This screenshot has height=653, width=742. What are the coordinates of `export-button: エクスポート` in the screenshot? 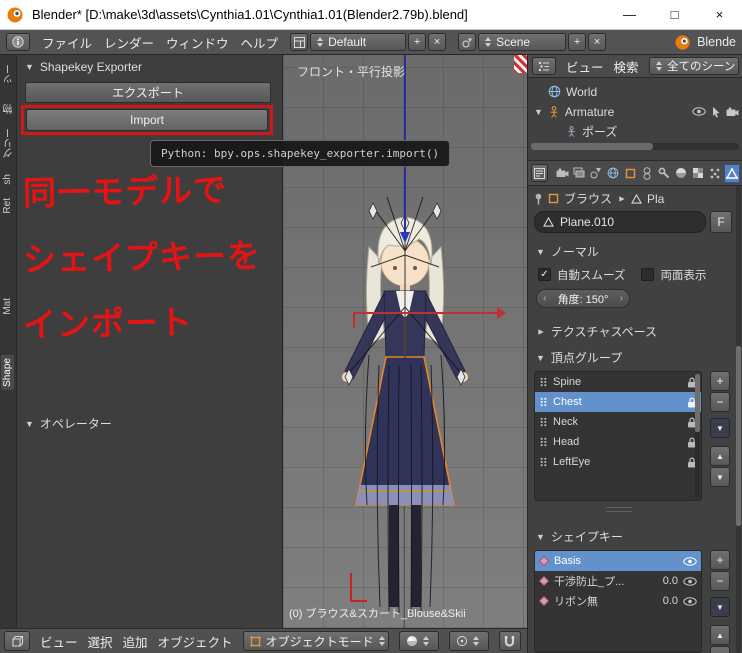 It's located at (148, 92).